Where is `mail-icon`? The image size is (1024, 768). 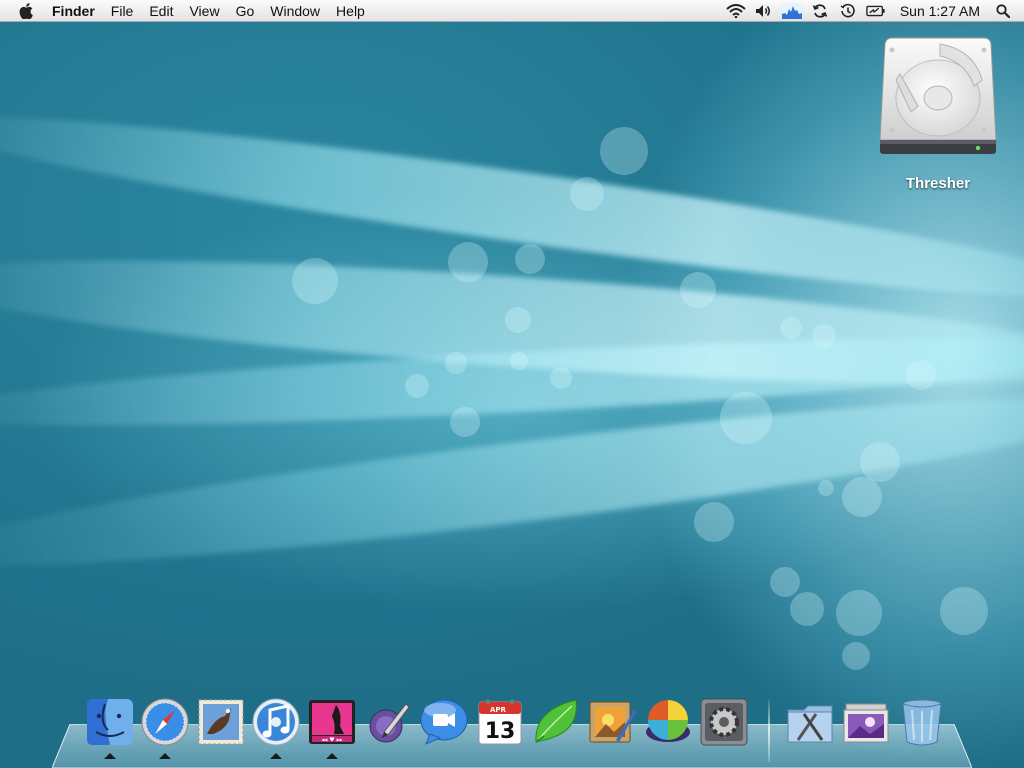 mail-icon is located at coordinates (221, 722).